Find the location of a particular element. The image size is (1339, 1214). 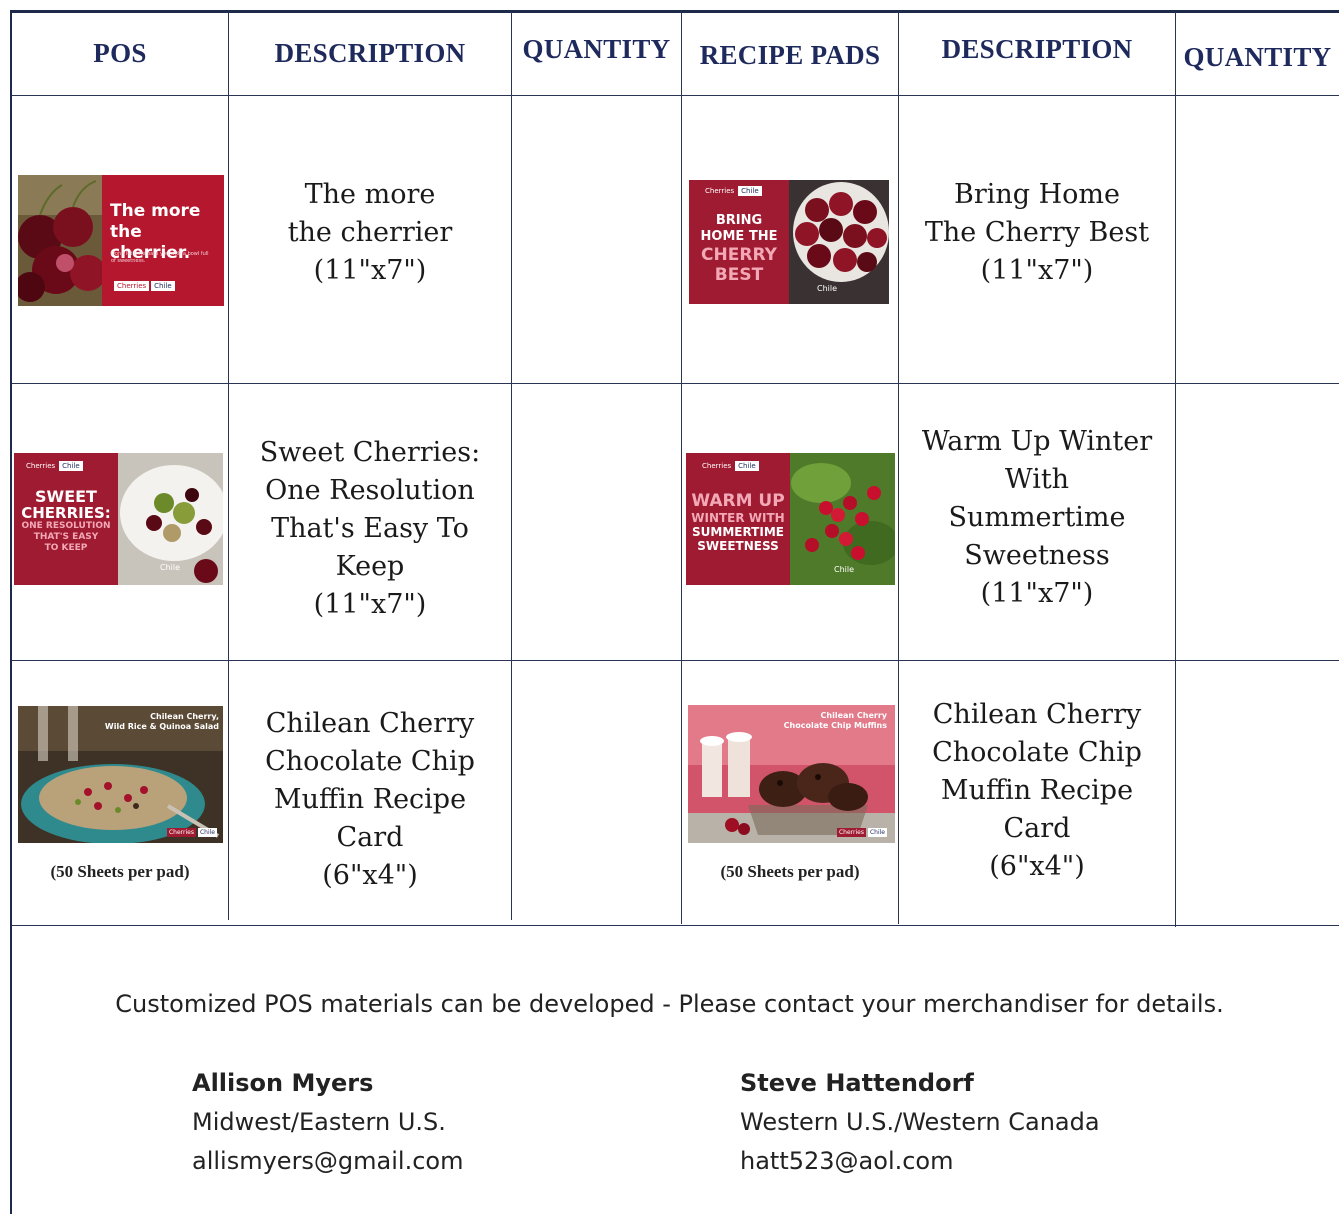

headline-line: SWEETNESS is located at coordinates (738, 546).